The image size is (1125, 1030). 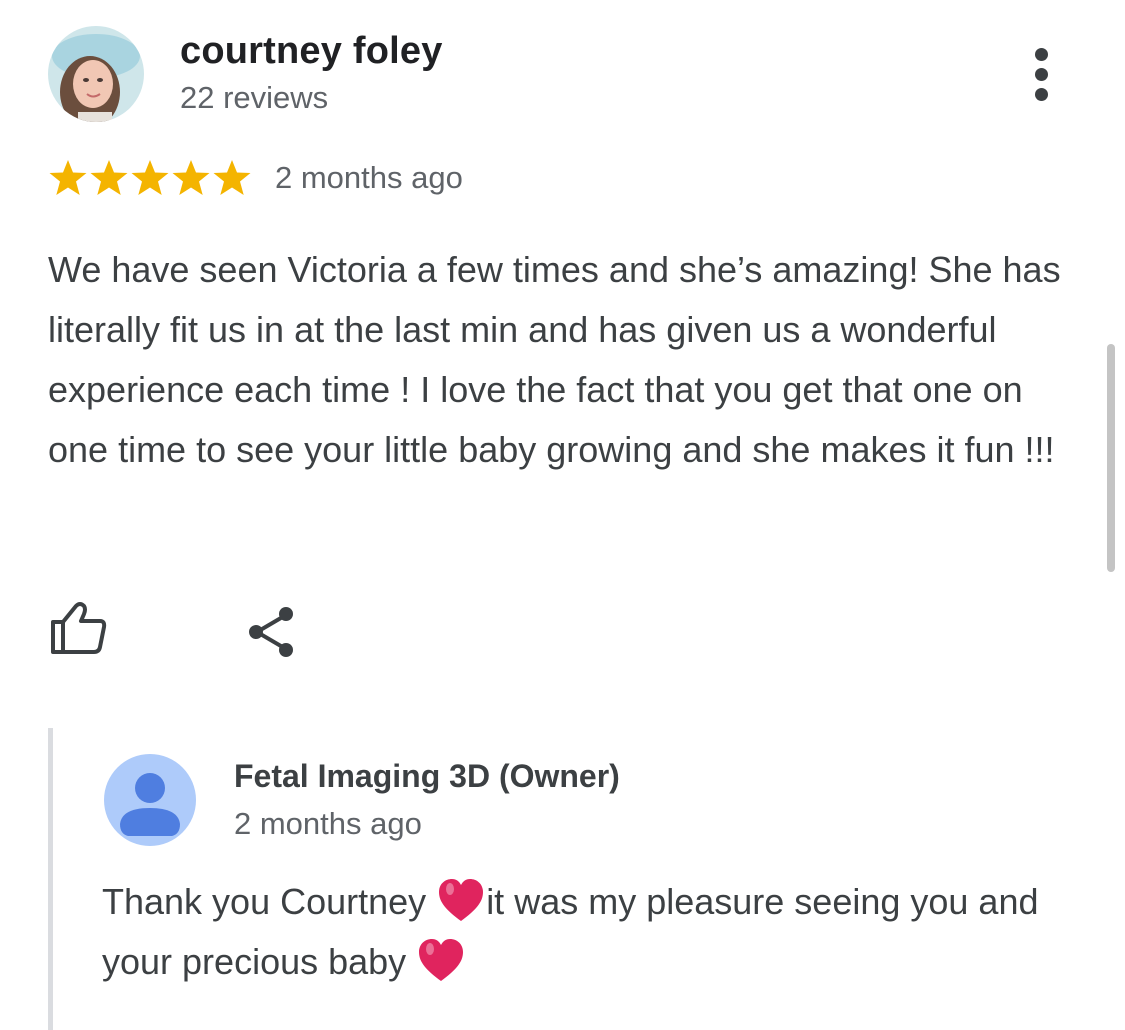 What do you see at coordinates (96, 74) in the screenshot?
I see `reviewer-avatar` at bounding box center [96, 74].